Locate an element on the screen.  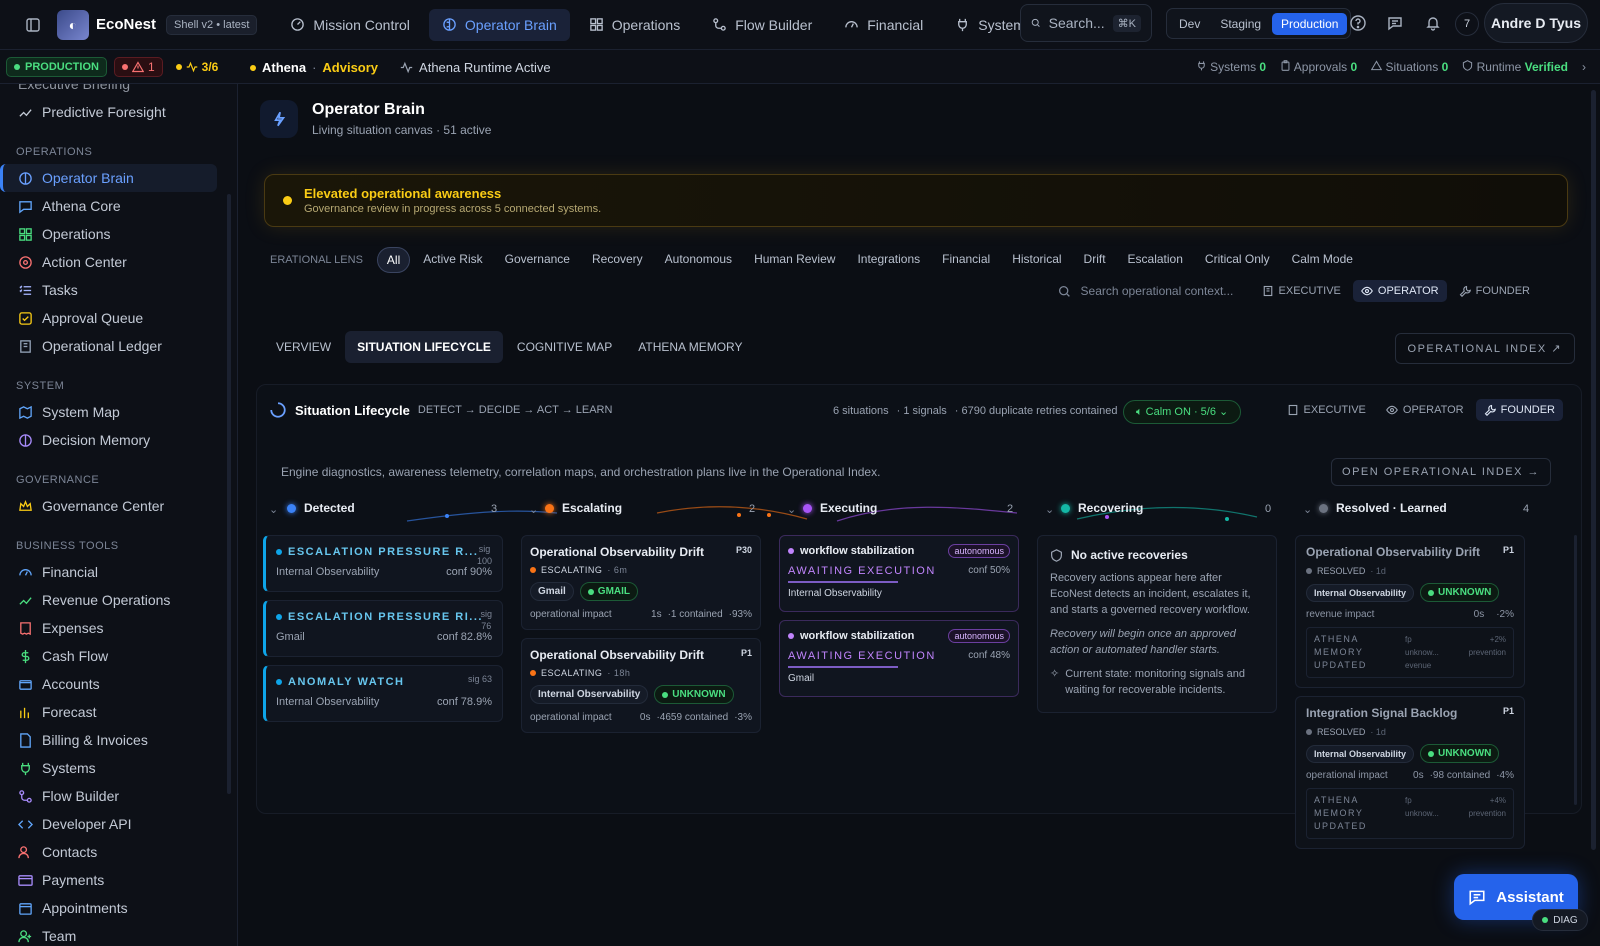
calm-mode-toggle: 🔈︎ Calm ON · 5/6 ⌄ is located at coordinates (1182, 412).